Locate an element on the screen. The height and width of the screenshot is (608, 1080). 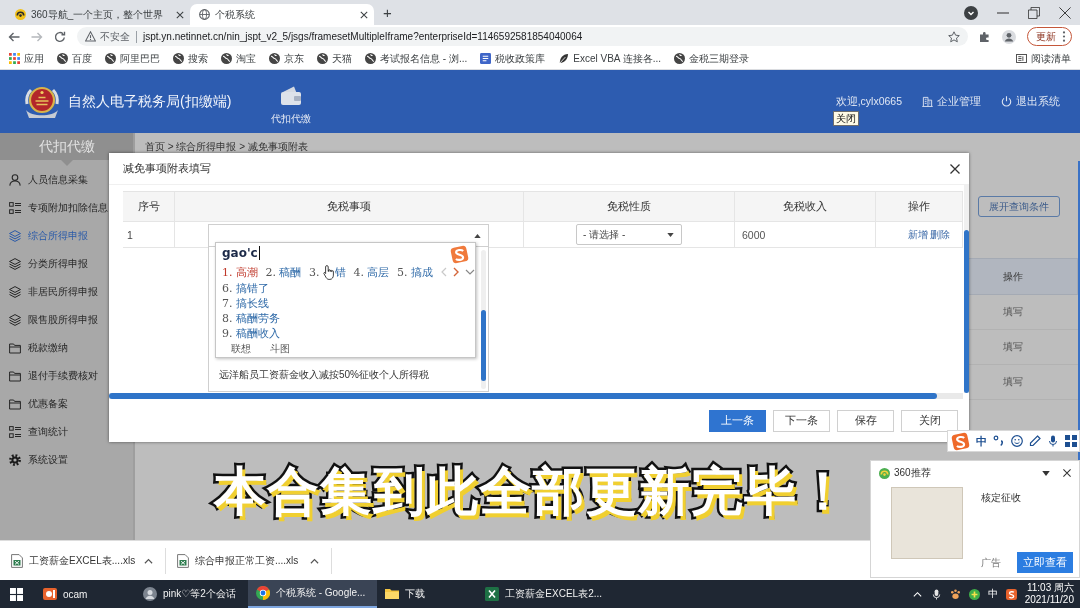
security-indicator: 不安全 is located at coordinates (107, 36).